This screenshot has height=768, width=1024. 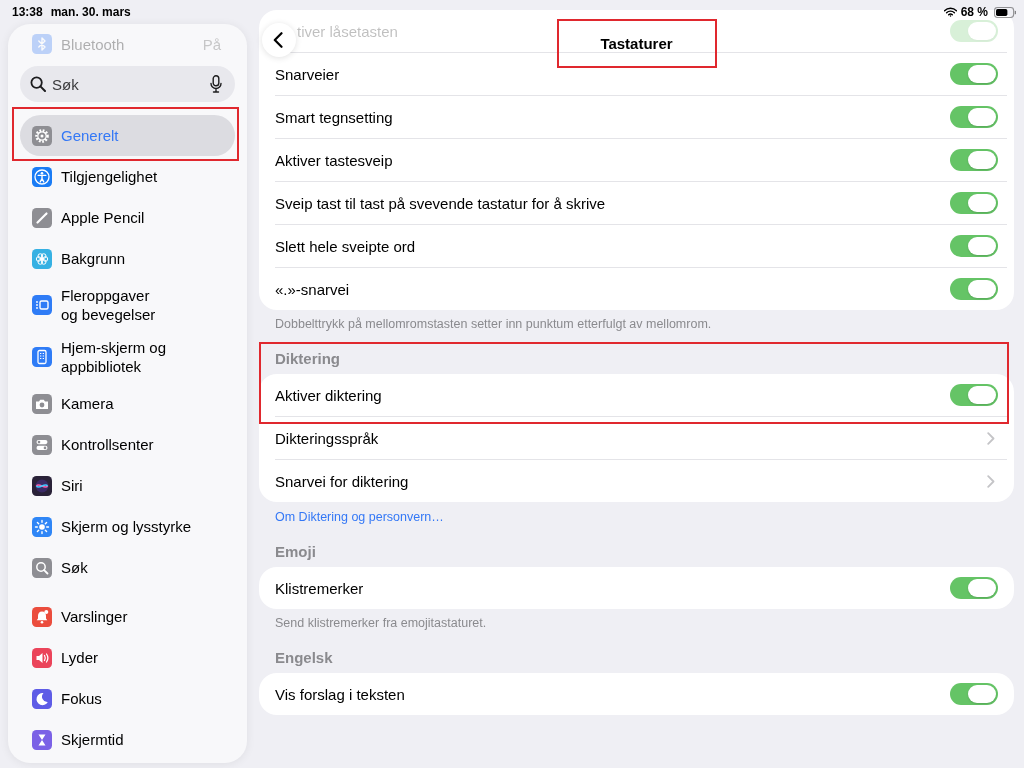 What do you see at coordinates (216, 84) in the screenshot?
I see `microphone-icon` at bounding box center [216, 84].